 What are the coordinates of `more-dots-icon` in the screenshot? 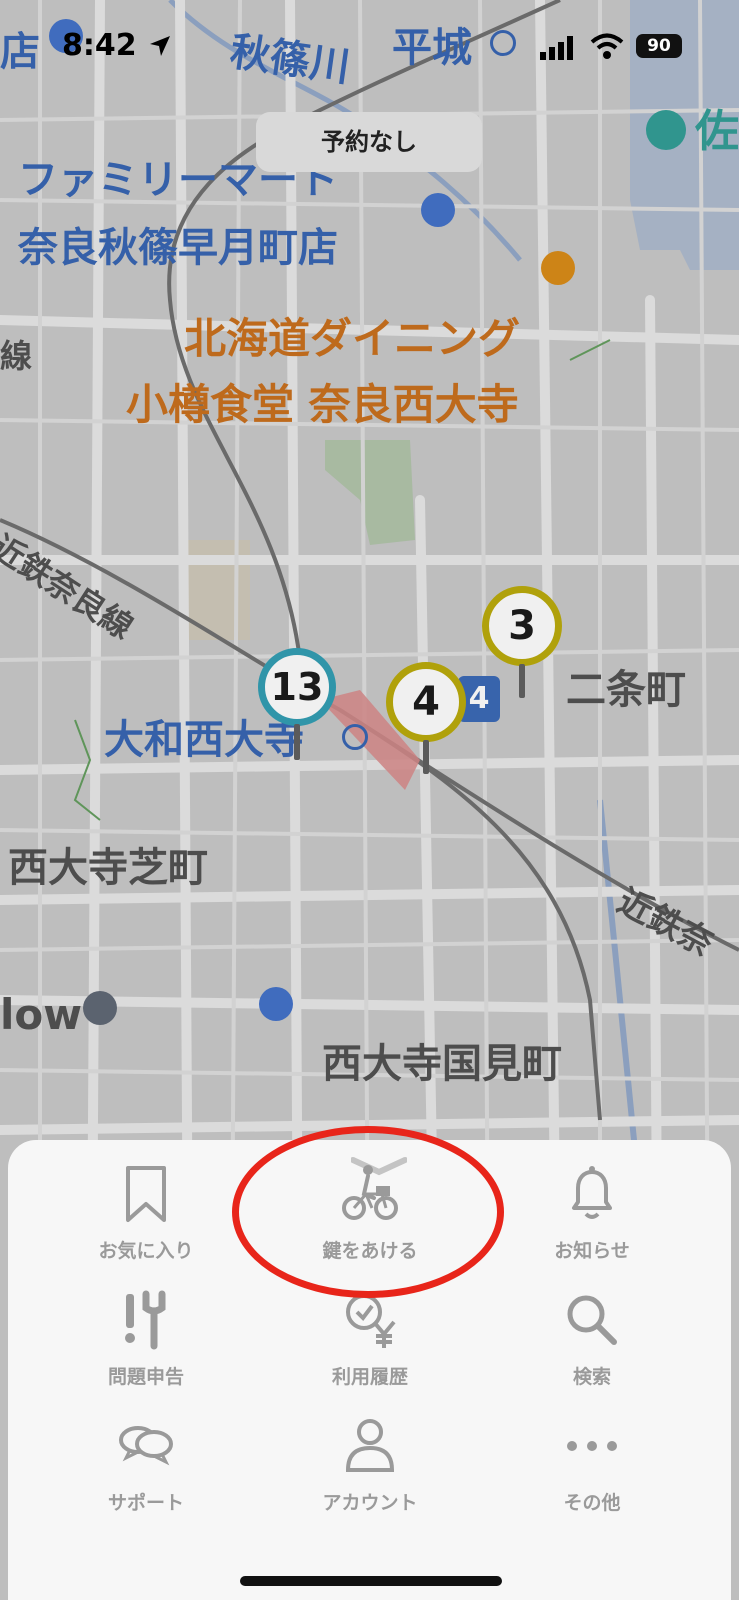 It's located at (592, 1446).